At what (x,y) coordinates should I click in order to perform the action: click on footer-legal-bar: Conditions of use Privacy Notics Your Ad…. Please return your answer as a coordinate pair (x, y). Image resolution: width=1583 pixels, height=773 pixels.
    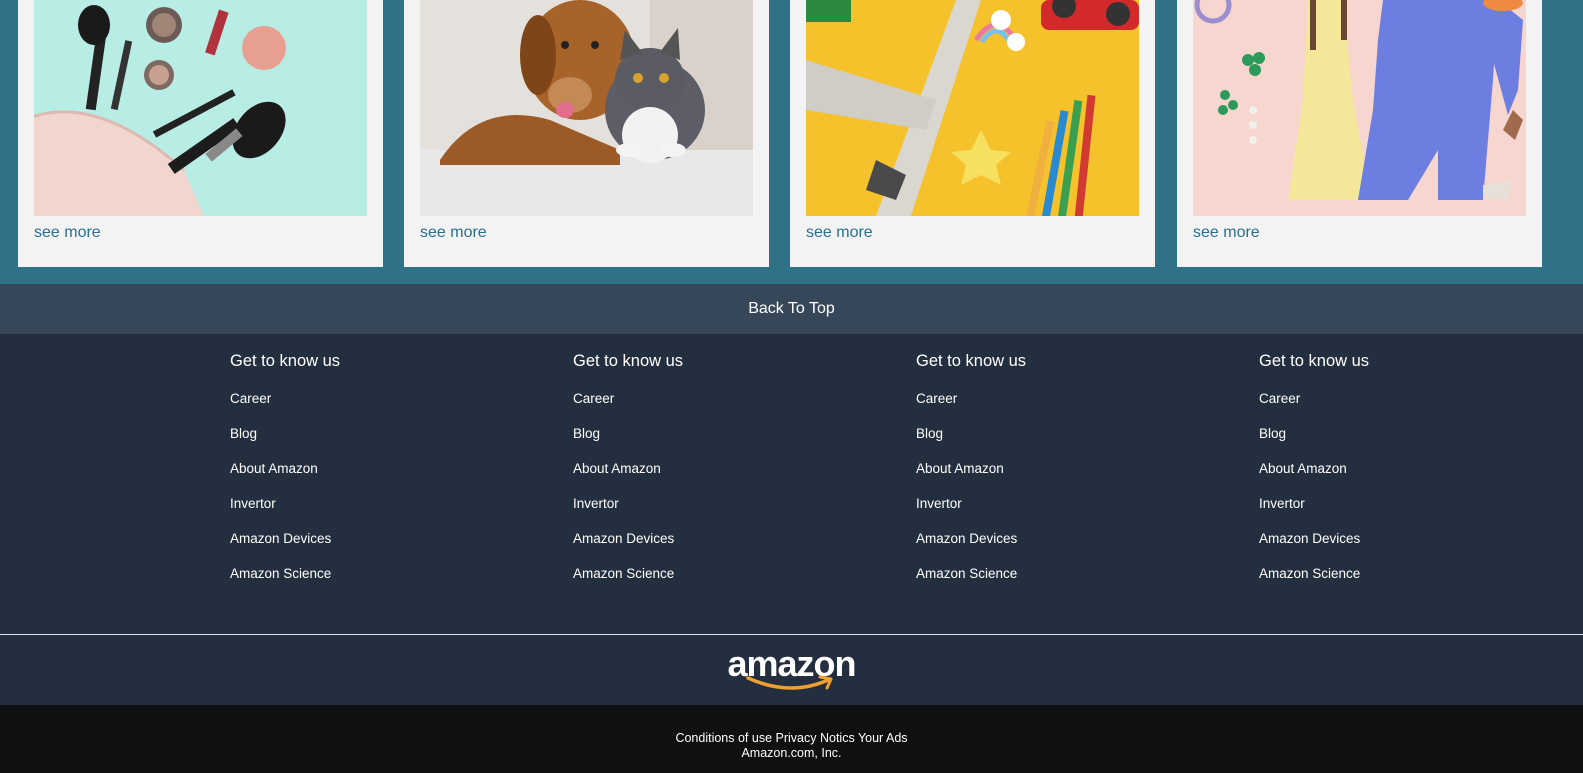
    Looking at the image, I should click on (791, 739).